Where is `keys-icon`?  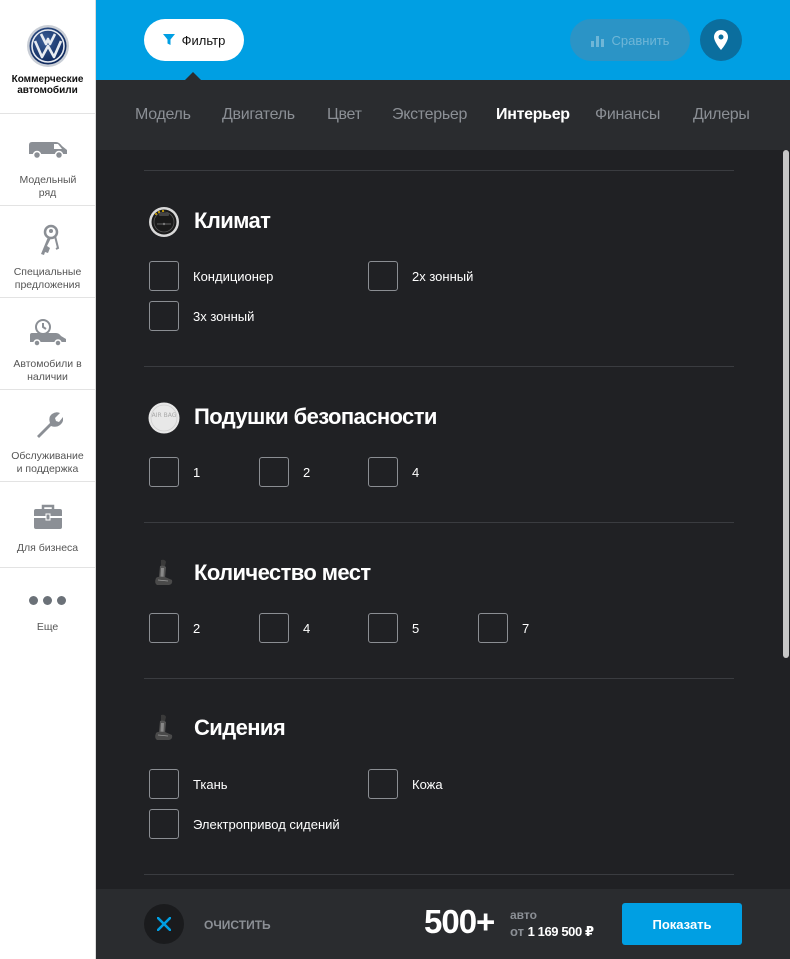
keys-icon is located at coordinates (48, 241).